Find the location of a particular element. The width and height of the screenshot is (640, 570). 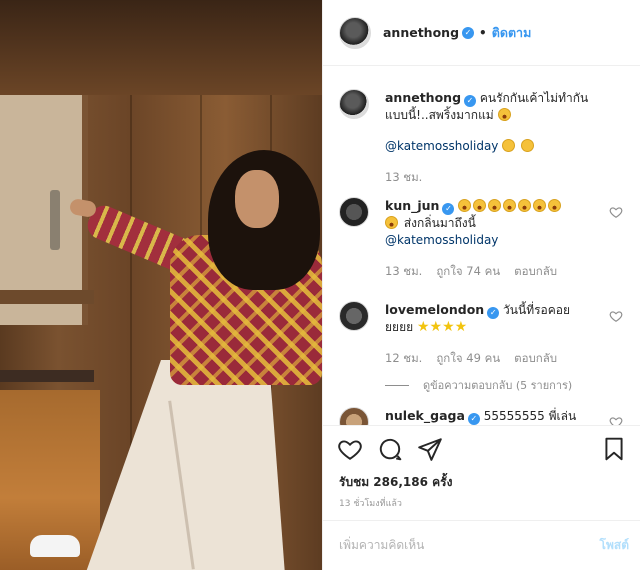

commenter-username: lovemelondon is located at coordinates (434, 309).